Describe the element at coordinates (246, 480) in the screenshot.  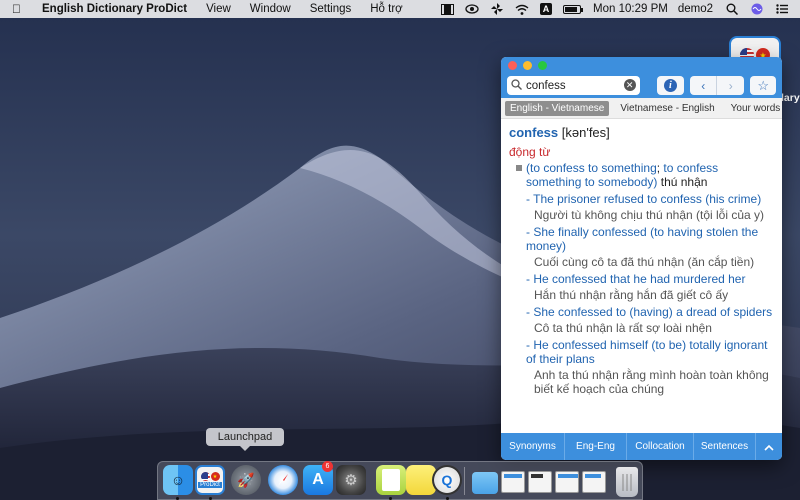
I see `launchpad-icon: 🚀` at that location.